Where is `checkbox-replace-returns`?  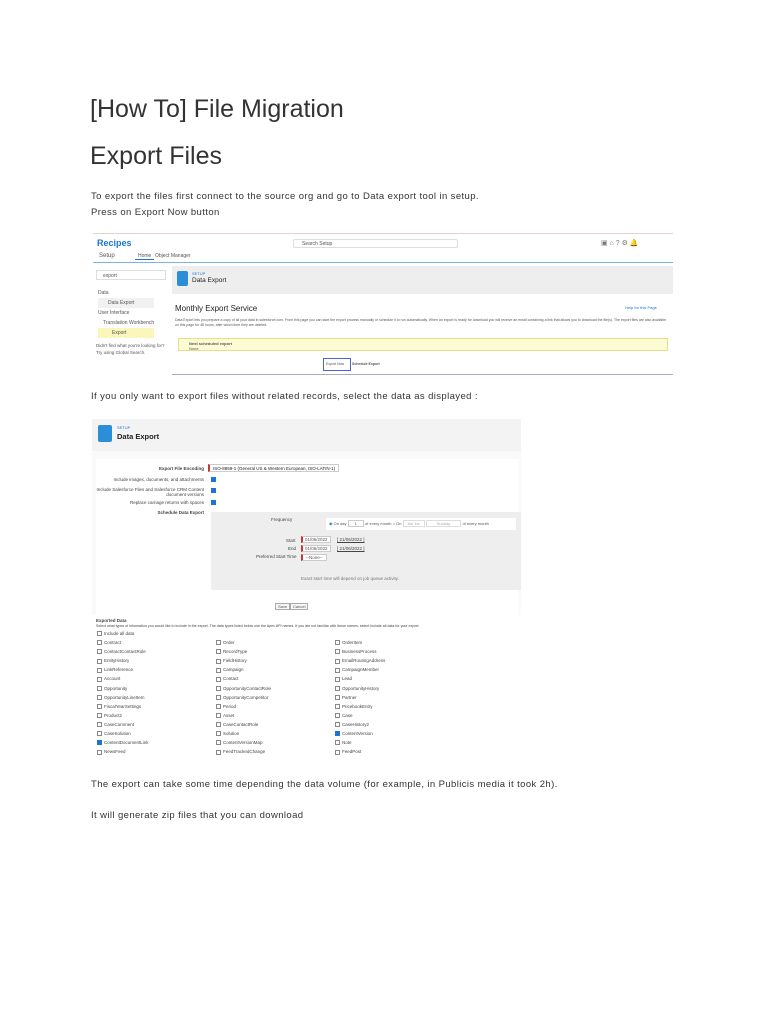
checkbox-replace-returns is located at coordinates (213, 502).